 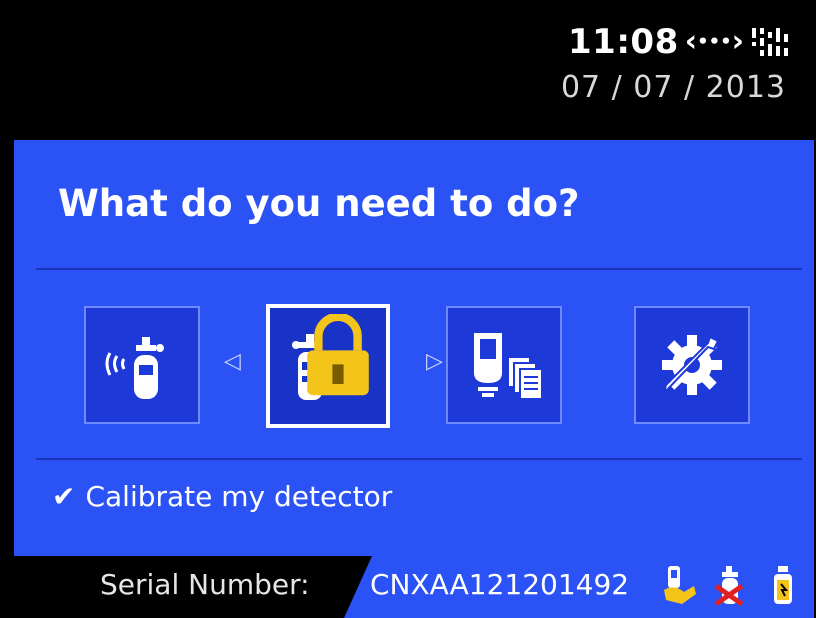 What do you see at coordinates (770, 42) in the screenshot?
I see `signal-strength-icon` at bounding box center [770, 42].